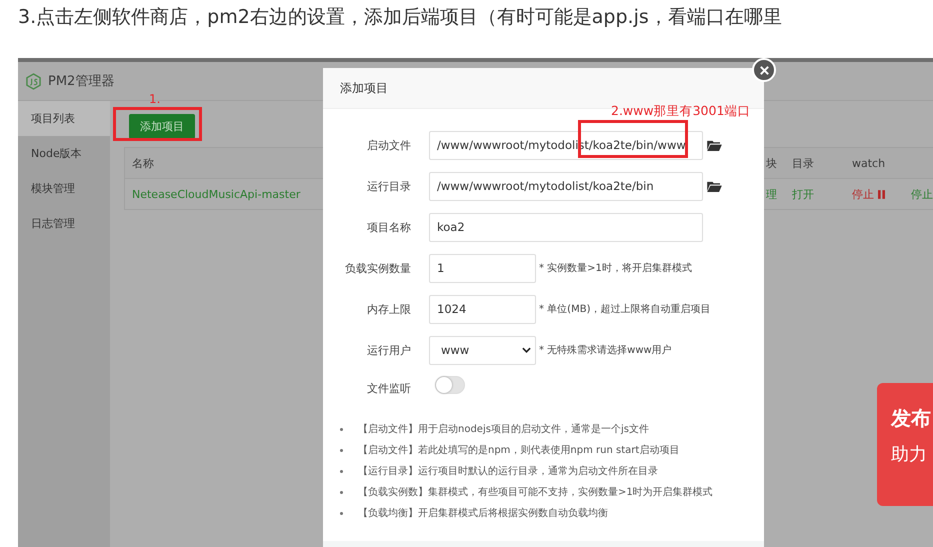 The height and width of the screenshot is (547, 933). Describe the element at coordinates (503, 429) in the screenshot. I see `tip-text: 【启动文件】用于启动nodejs项目的启动文件，通常是一个js文件` at that location.